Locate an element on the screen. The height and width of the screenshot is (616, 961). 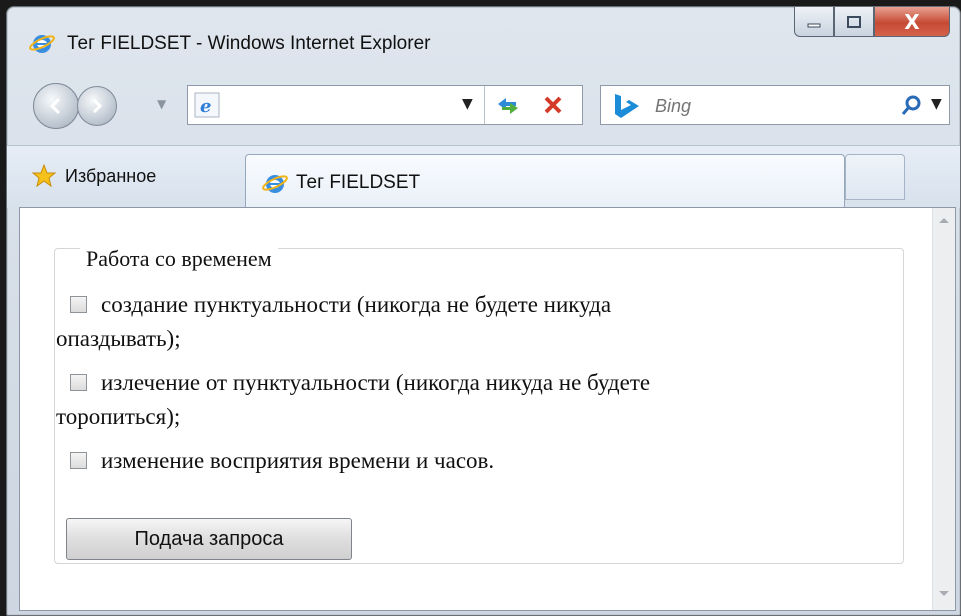
tab-bar: Избранное Тег FIELDSET is located at coordinates (483, 176).